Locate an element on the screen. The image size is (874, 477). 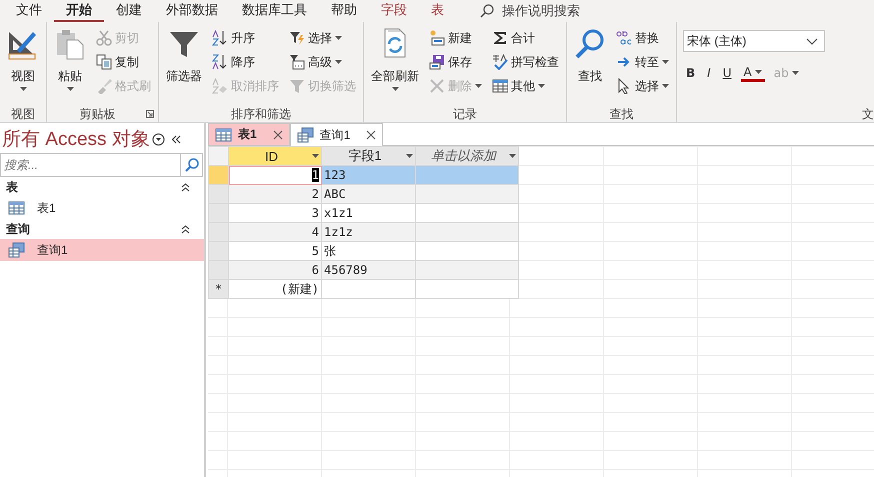
dialog-launcher-icon is located at coordinates (150, 114).